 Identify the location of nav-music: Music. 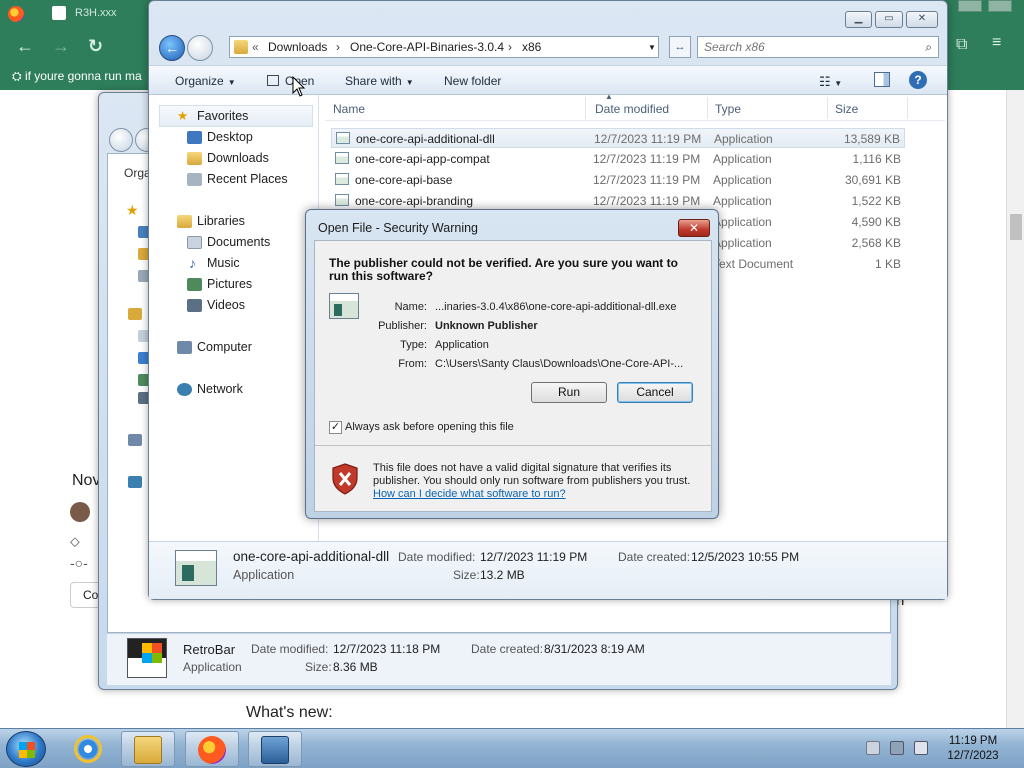
(223, 263).